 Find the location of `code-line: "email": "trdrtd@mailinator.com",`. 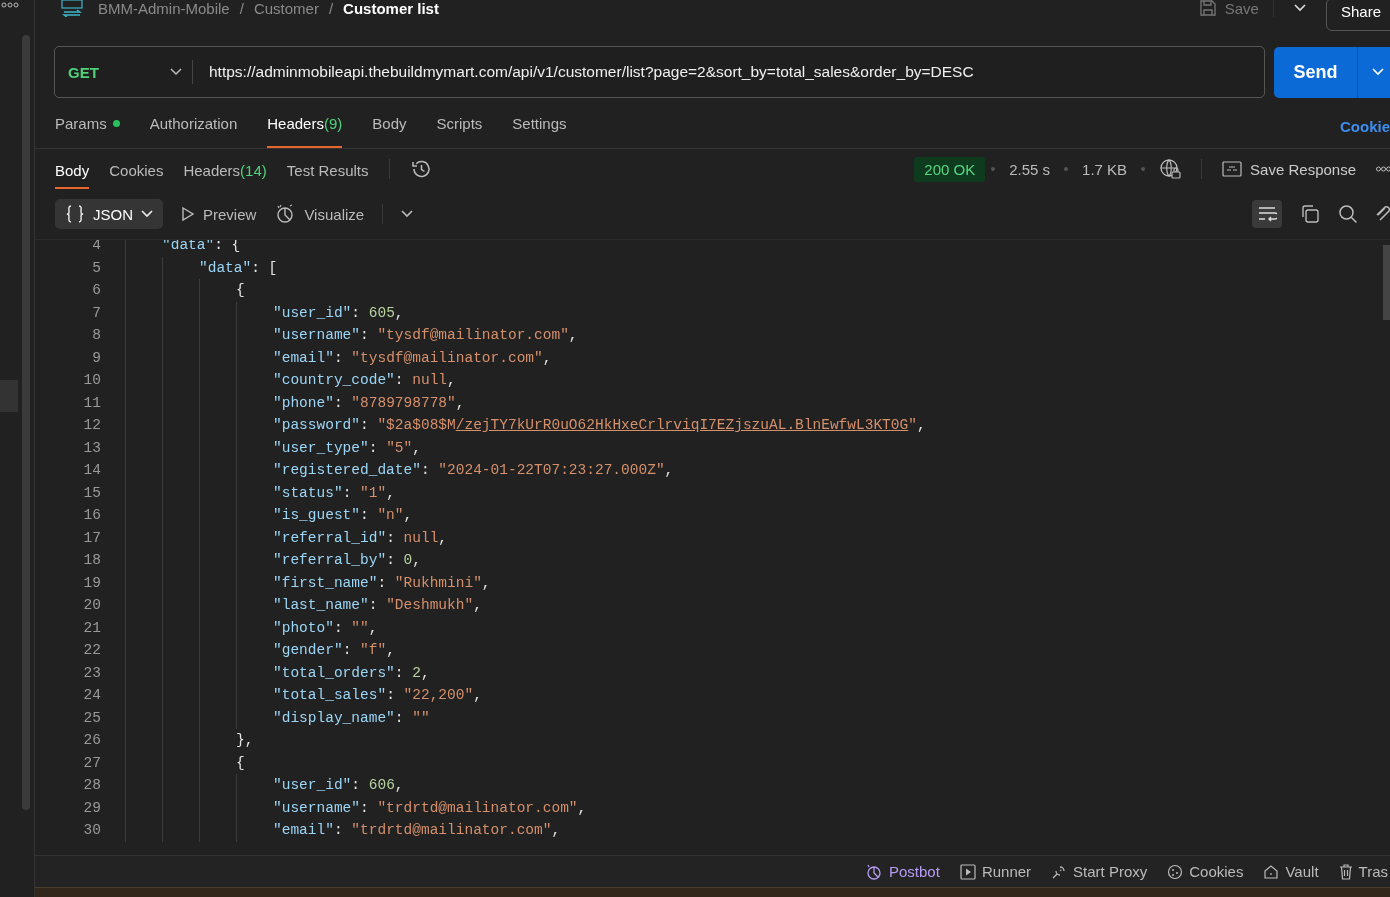

code-line: "email": "trdrtd@mailinator.com", is located at coordinates (417, 830).